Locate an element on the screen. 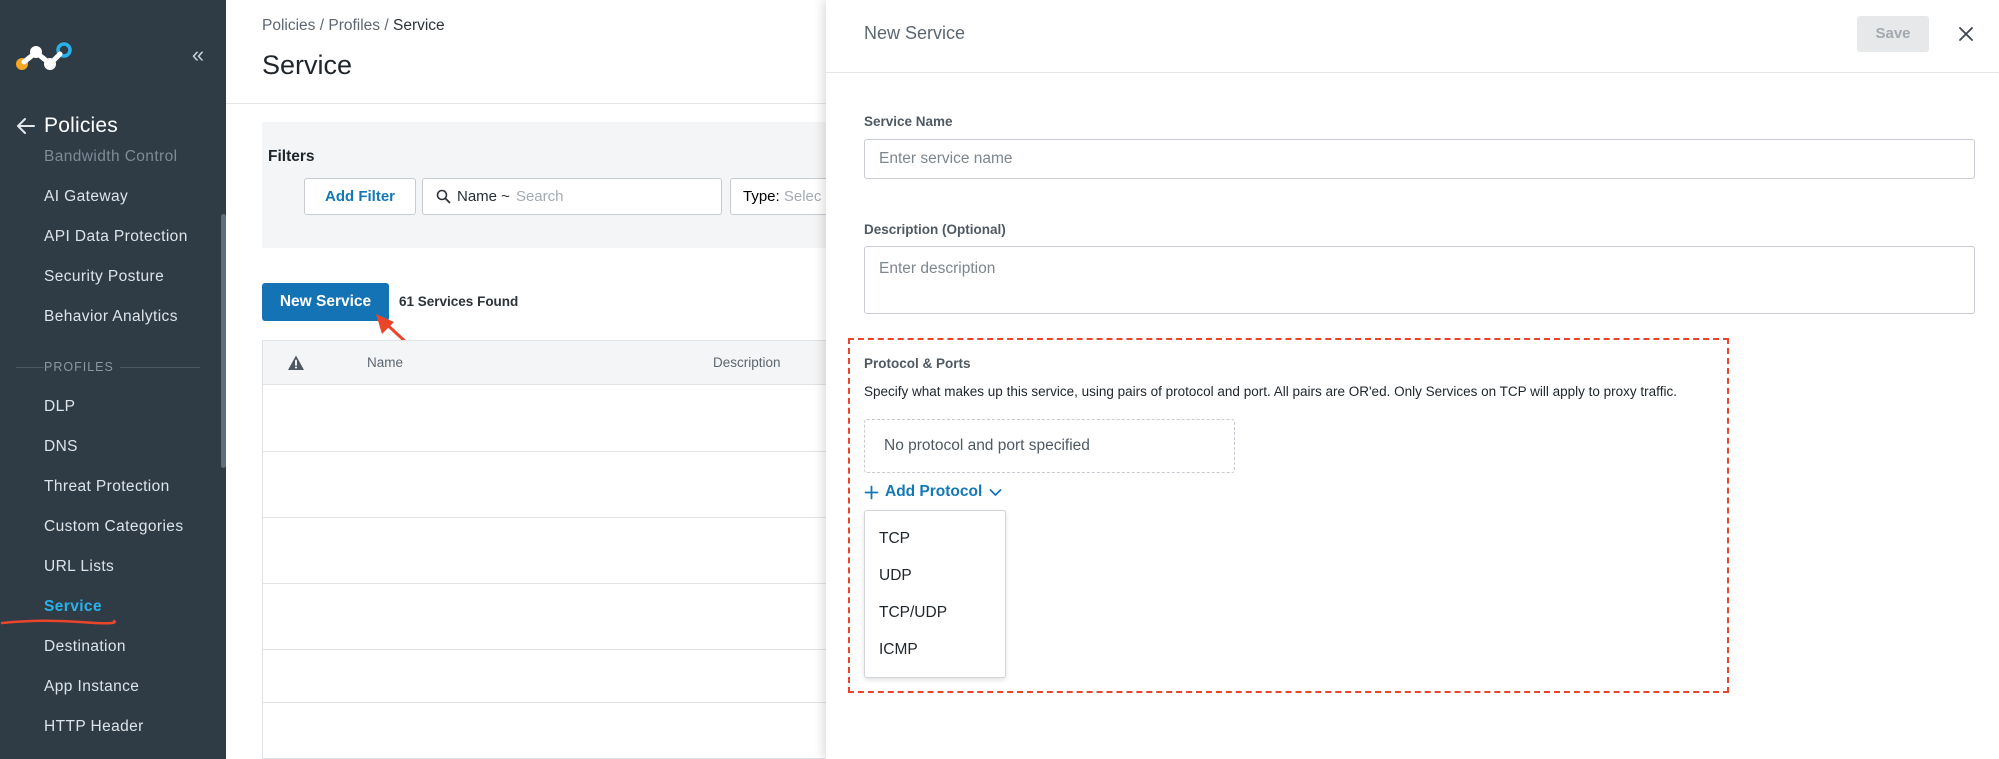 Image resolution: width=1999 pixels, height=759 pixels. services-found-count: 61 Services Found is located at coordinates (459, 301).